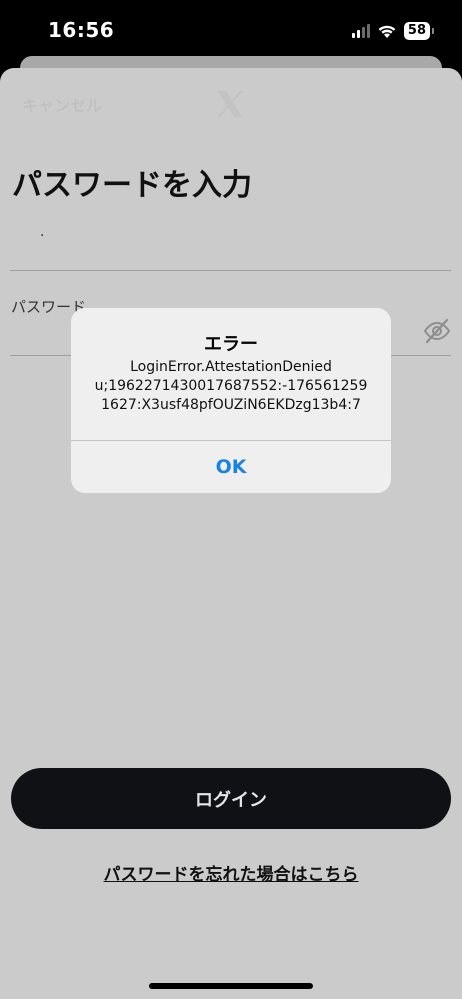  Describe the element at coordinates (42, 236) in the screenshot. I see `username-field: ·` at that location.